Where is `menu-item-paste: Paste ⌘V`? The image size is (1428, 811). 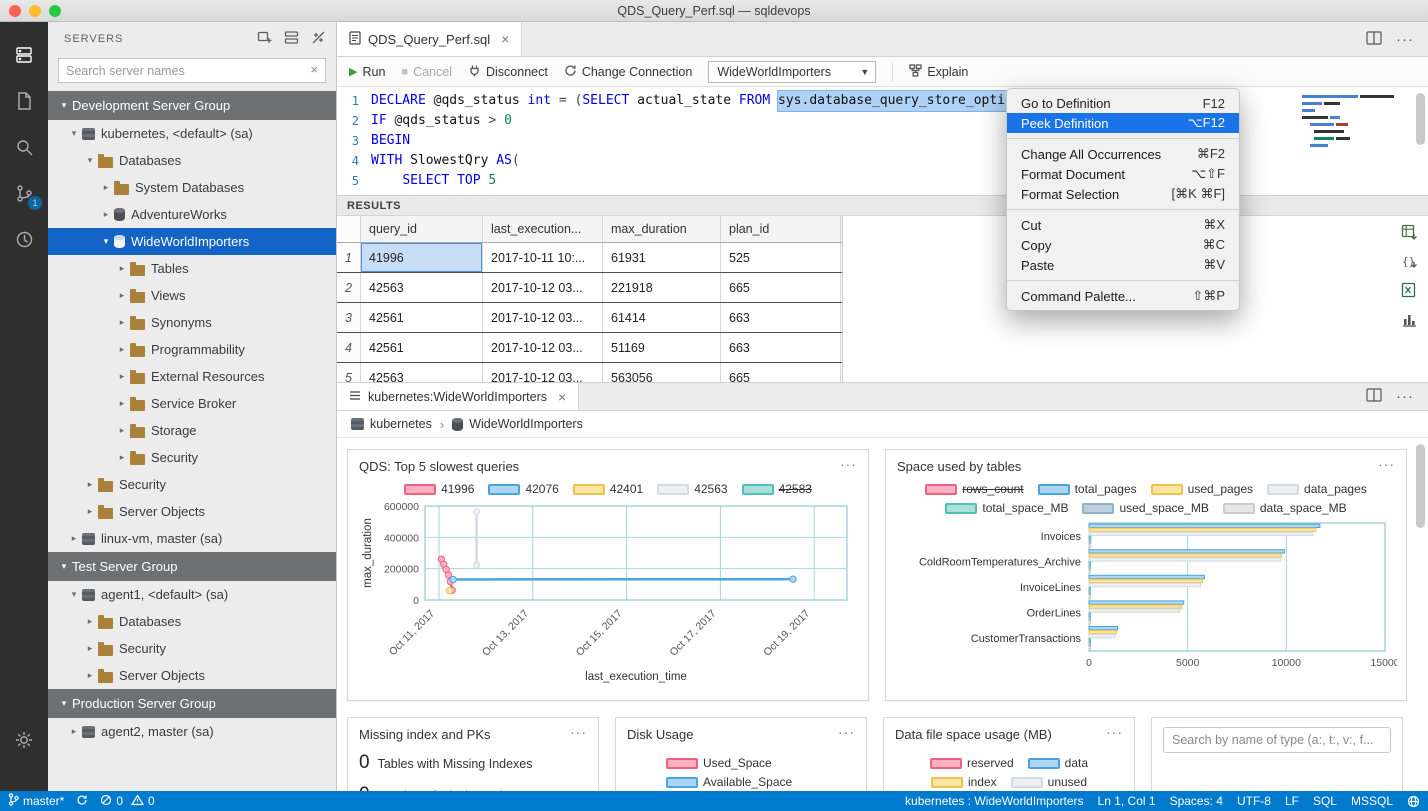 menu-item-paste: Paste ⌘V is located at coordinates (1123, 265).